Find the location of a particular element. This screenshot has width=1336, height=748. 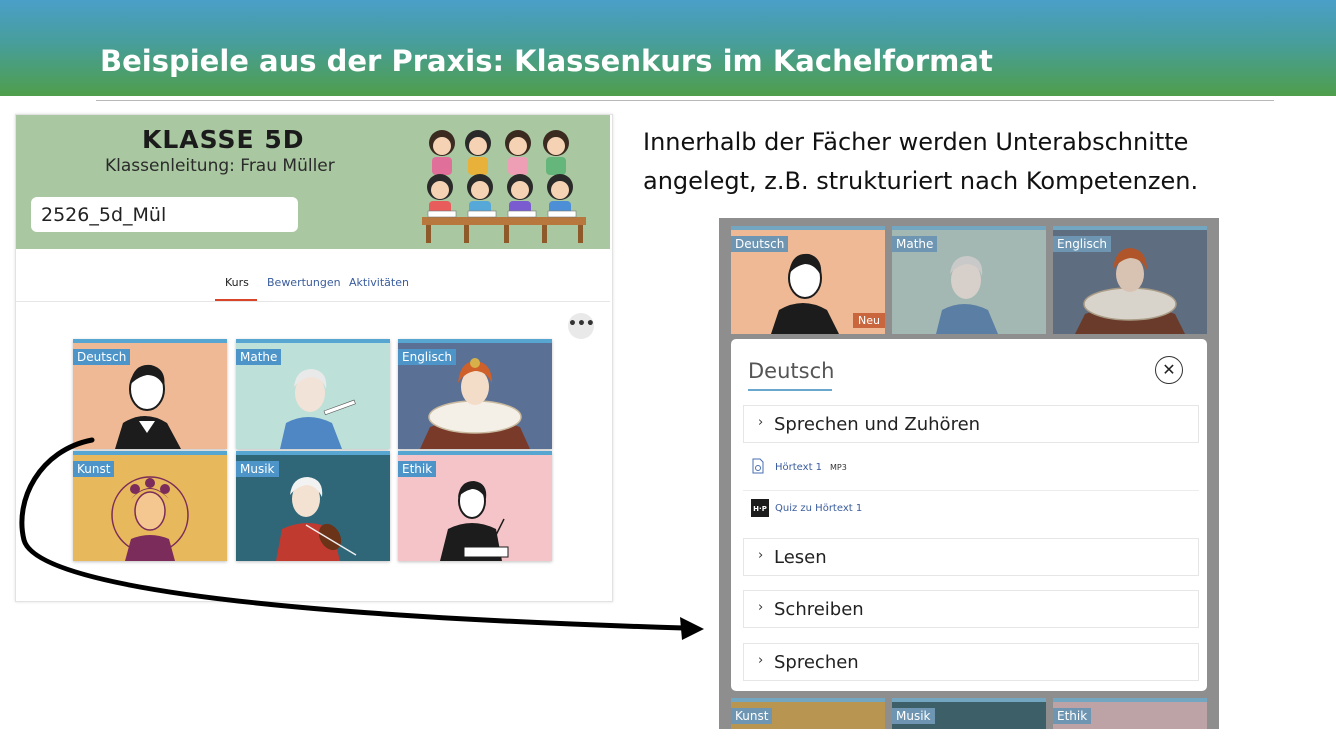

detail-tile-deutsch: Deutsch Neu is located at coordinates (808, 280).